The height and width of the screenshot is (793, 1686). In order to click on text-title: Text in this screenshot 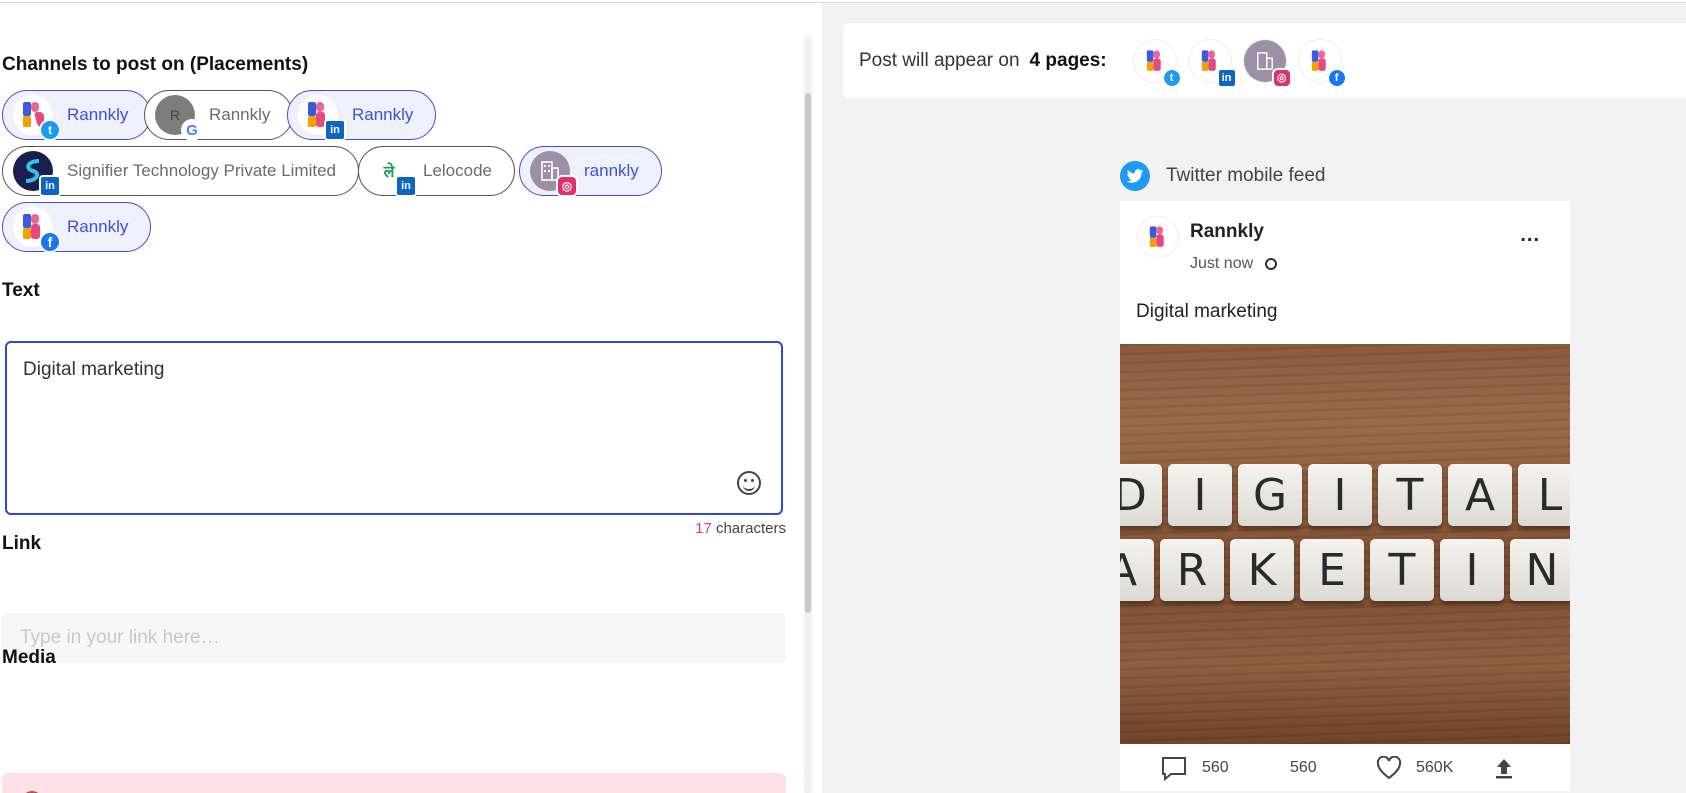, I will do `click(21, 290)`.